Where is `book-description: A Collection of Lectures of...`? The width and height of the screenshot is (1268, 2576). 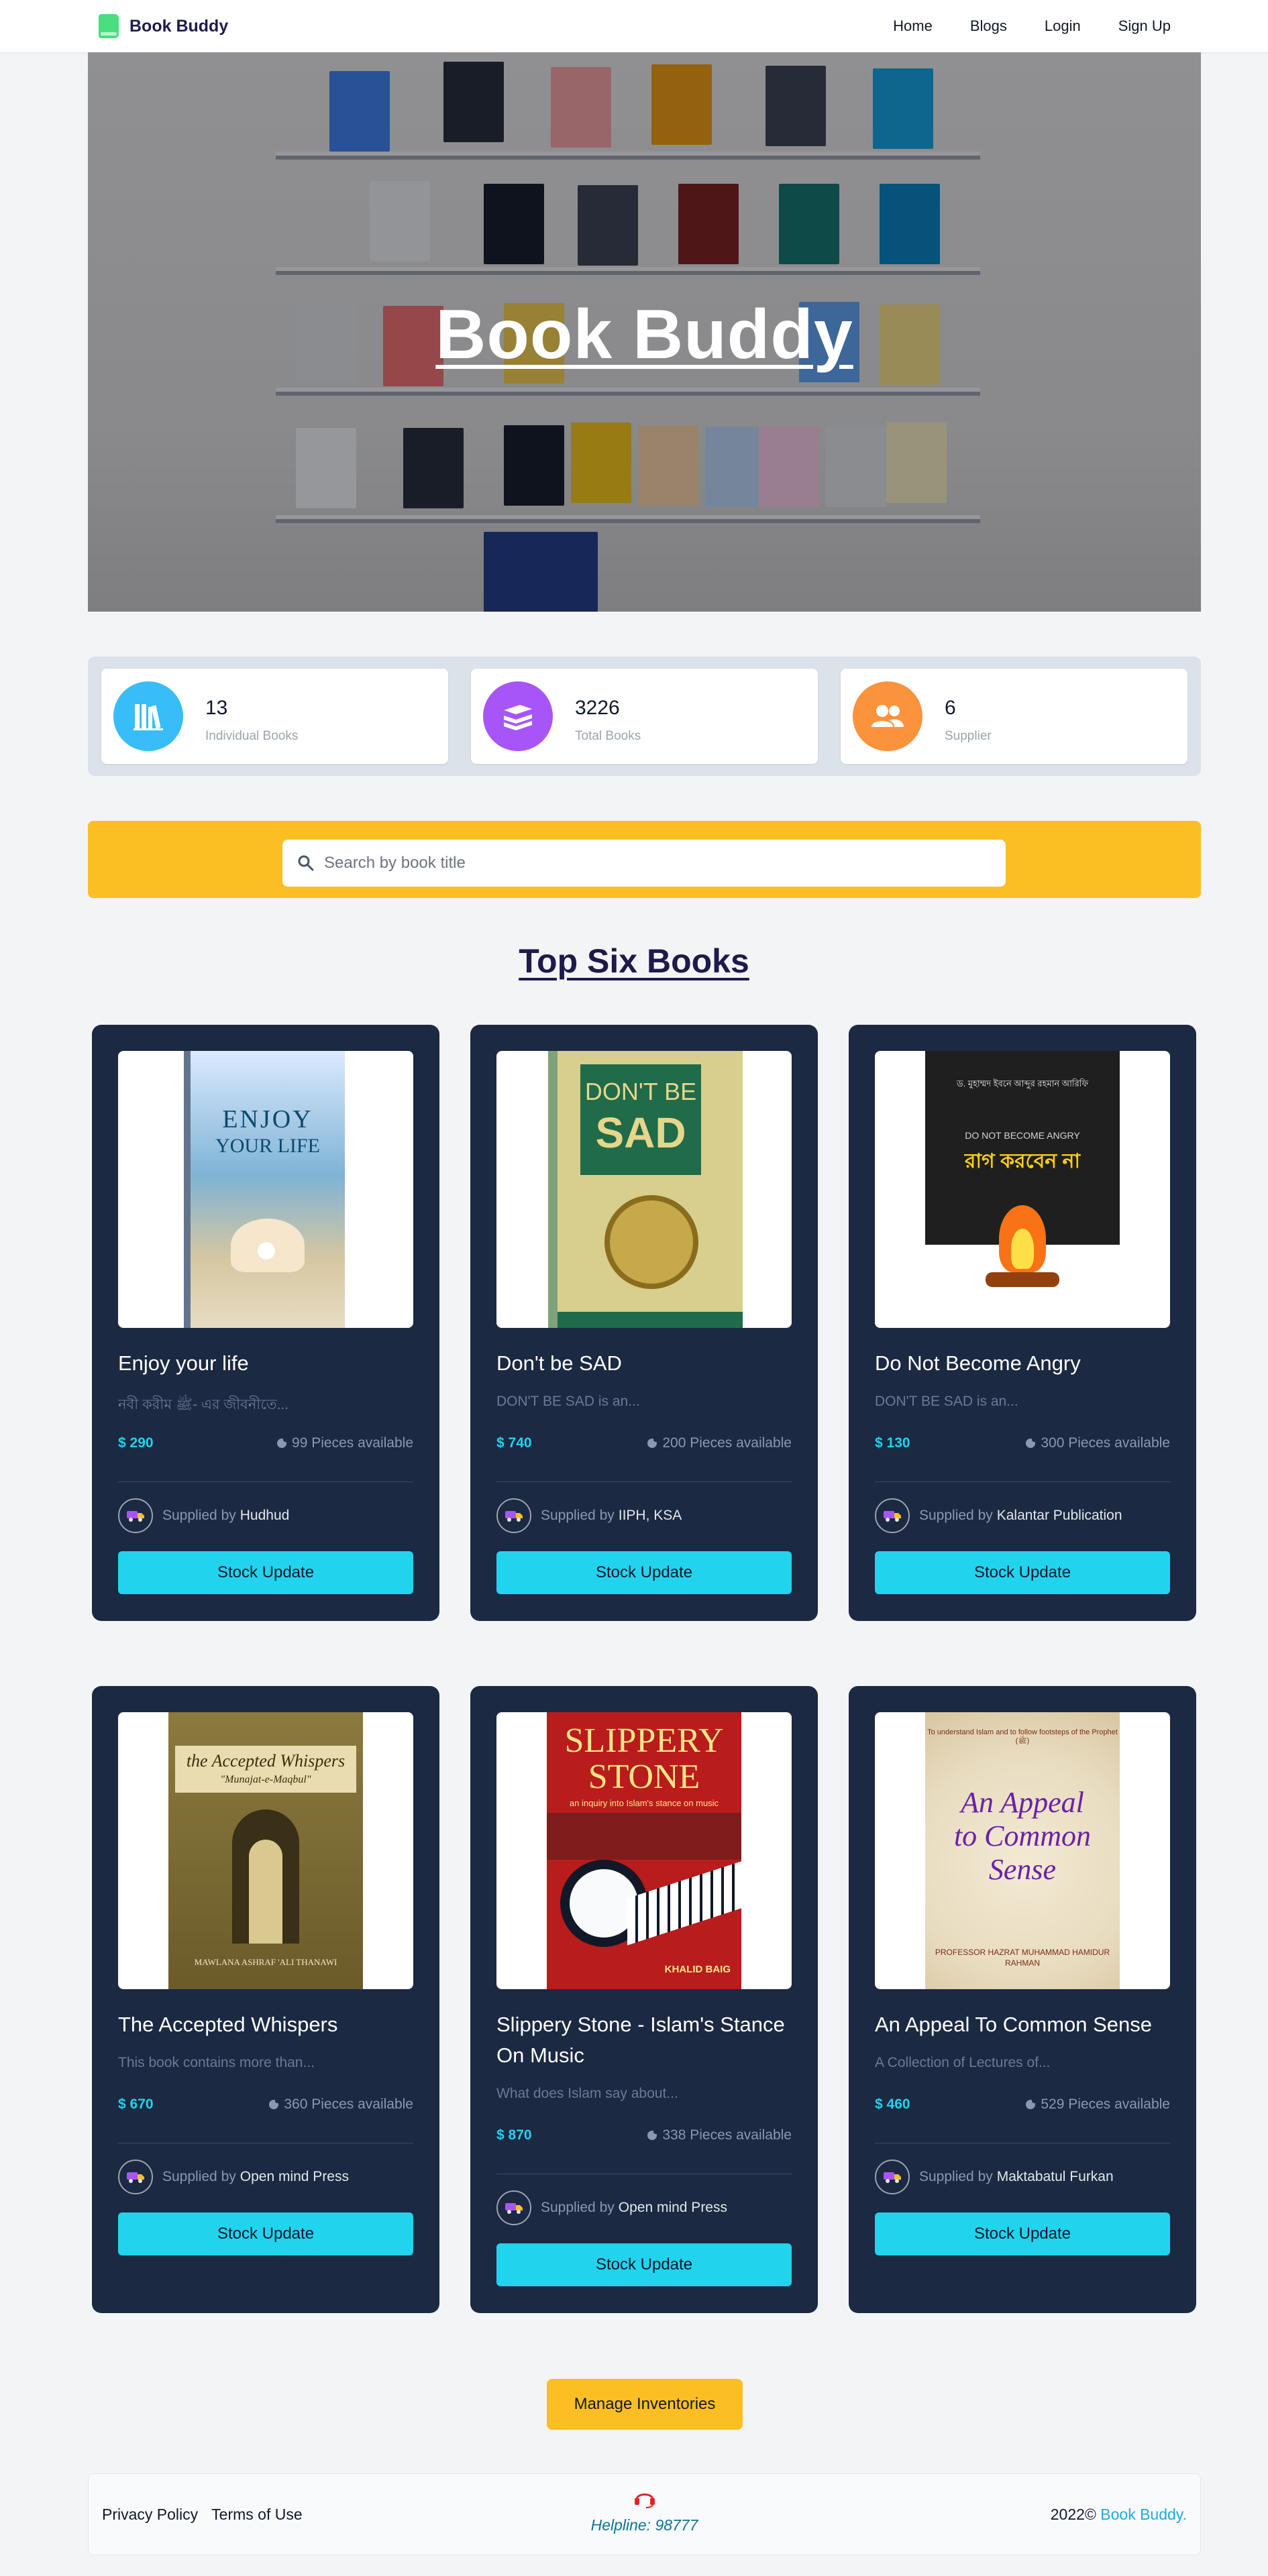 book-description: A Collection of Lectures of... is located at coordinates (963, 2062).